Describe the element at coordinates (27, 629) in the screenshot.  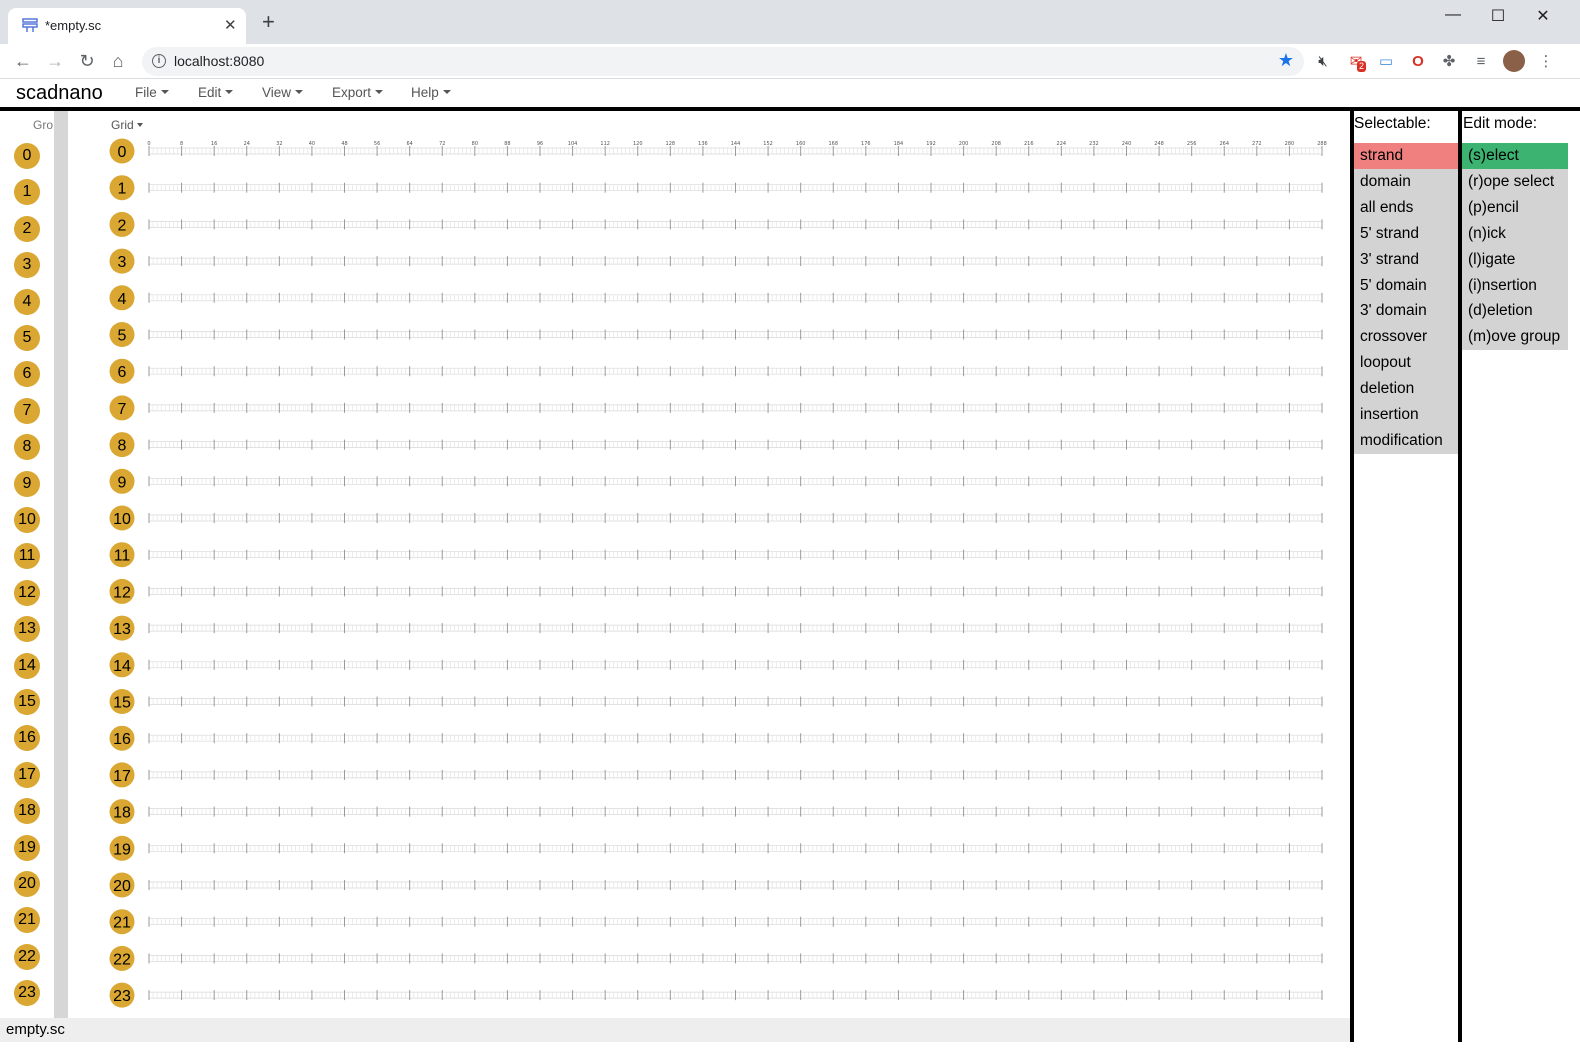
I see `side-helix-13: 13` at that location.